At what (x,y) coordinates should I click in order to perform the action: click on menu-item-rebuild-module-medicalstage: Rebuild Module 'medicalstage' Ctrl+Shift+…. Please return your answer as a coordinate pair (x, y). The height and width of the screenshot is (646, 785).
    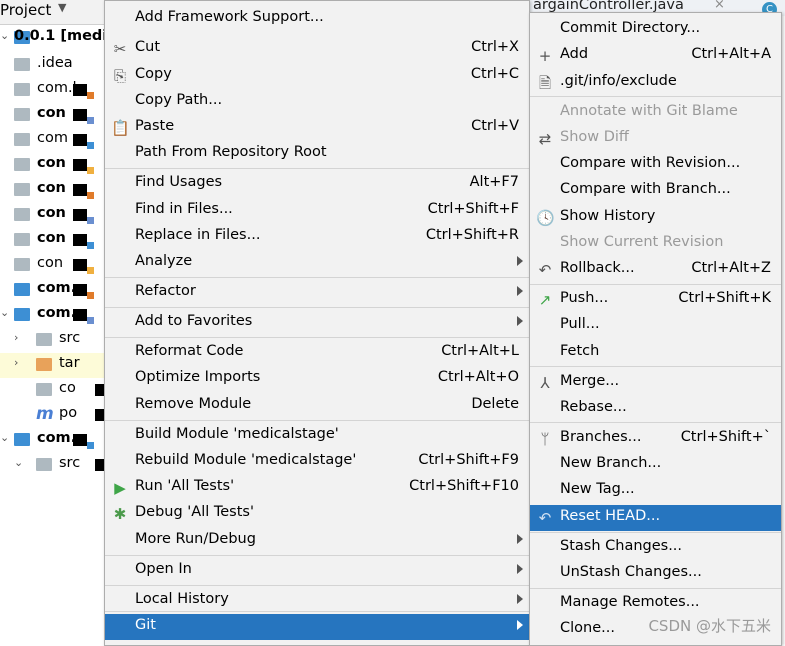
    Looking at the image, I should click on (317, 462).